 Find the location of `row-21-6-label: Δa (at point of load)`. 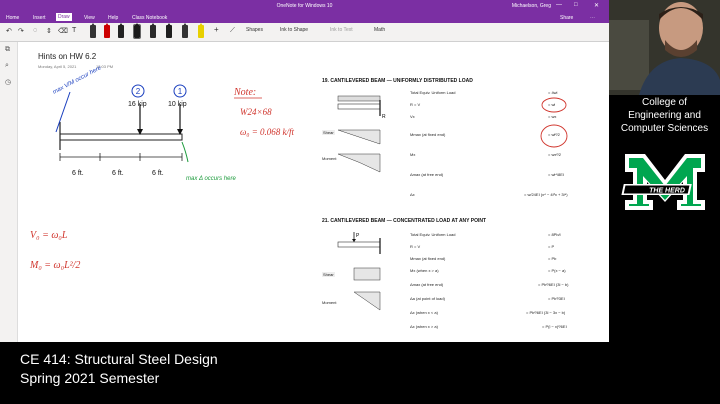

row-21-6-label: Δa (at point of load) is located at coordinates (427, 298).